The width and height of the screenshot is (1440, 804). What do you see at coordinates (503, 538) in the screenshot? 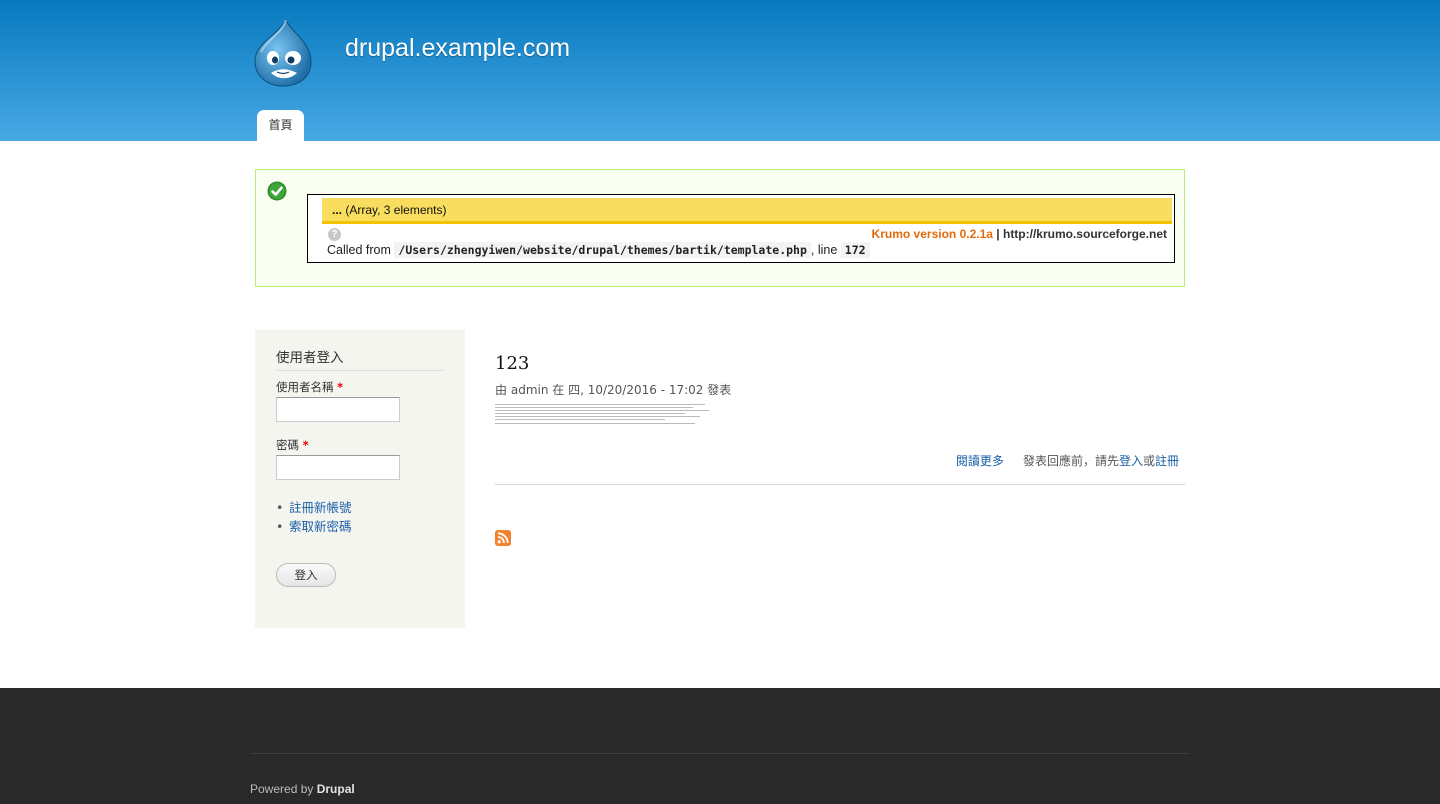
I see `rss-feed-icon` at bounding box center [503, 538].